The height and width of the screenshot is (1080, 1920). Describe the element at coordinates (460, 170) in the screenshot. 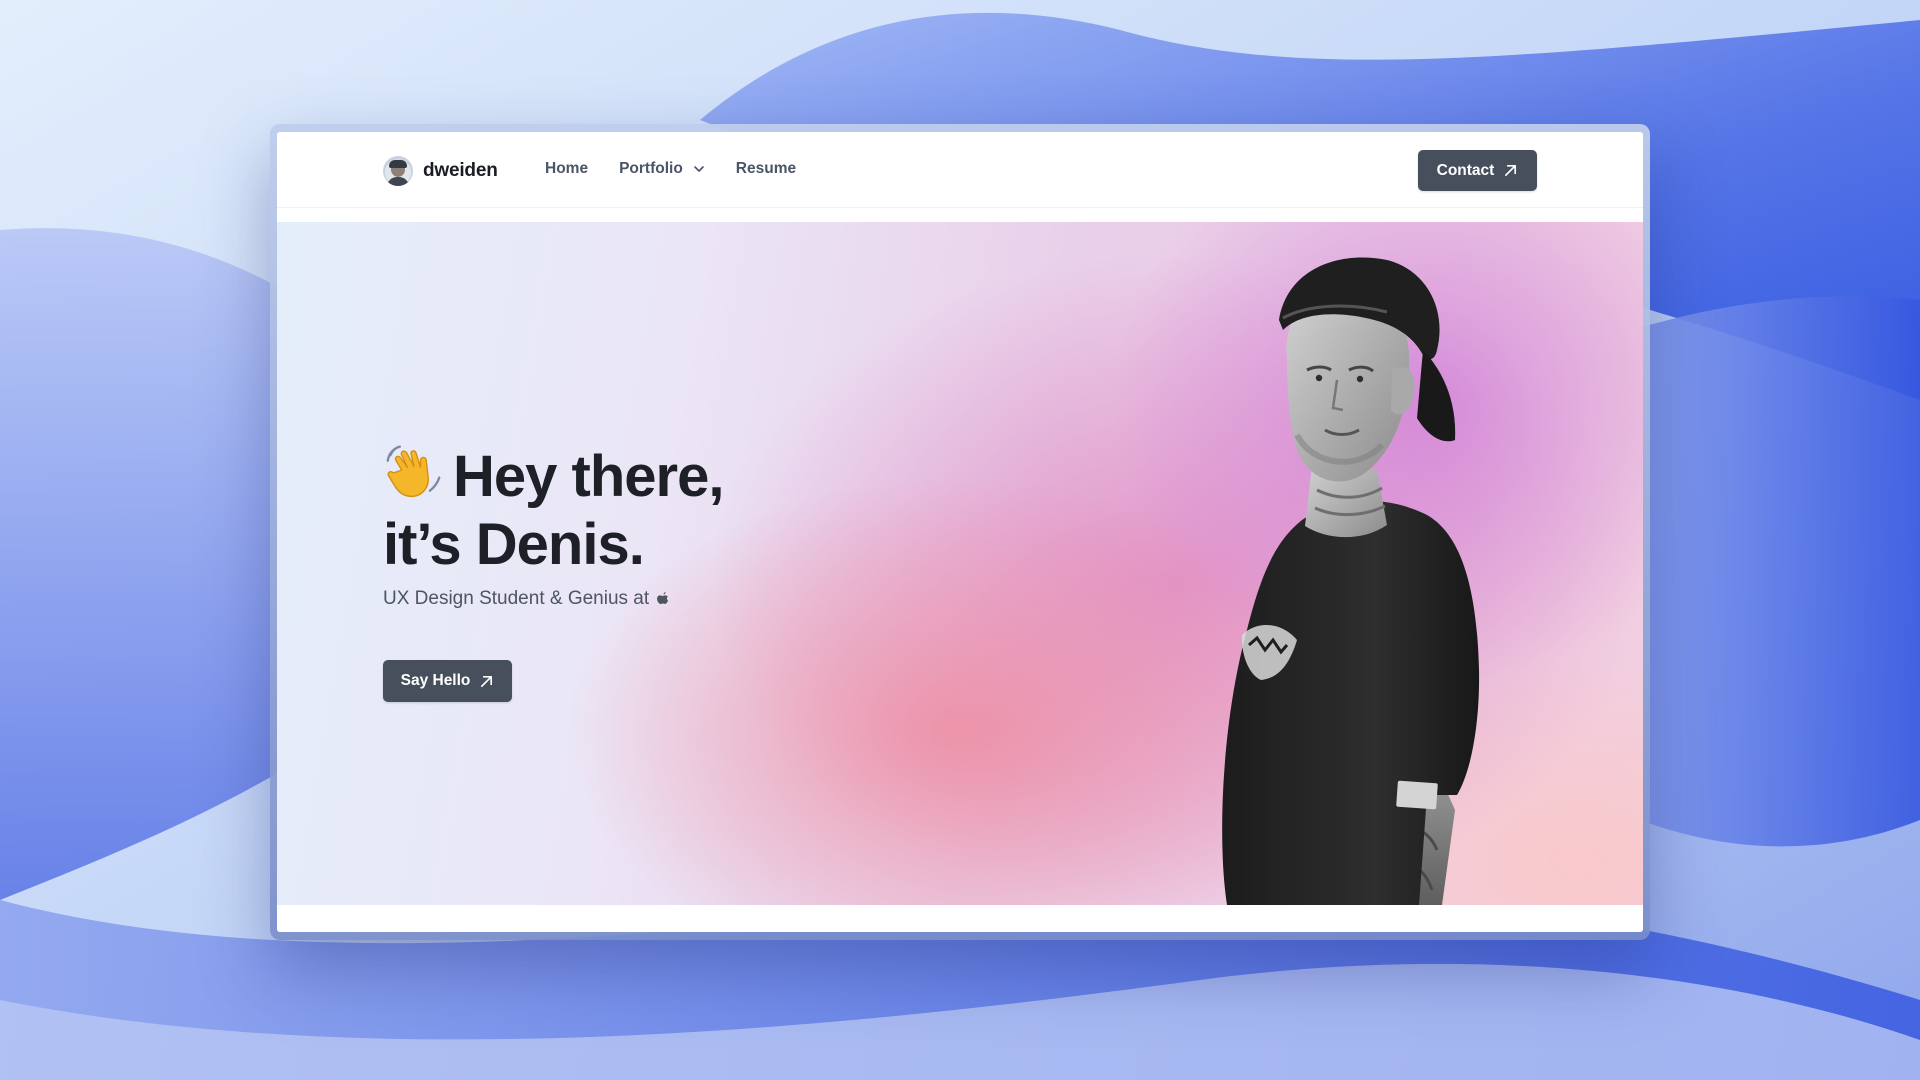

I see `brand-name: dweiden` at that location.